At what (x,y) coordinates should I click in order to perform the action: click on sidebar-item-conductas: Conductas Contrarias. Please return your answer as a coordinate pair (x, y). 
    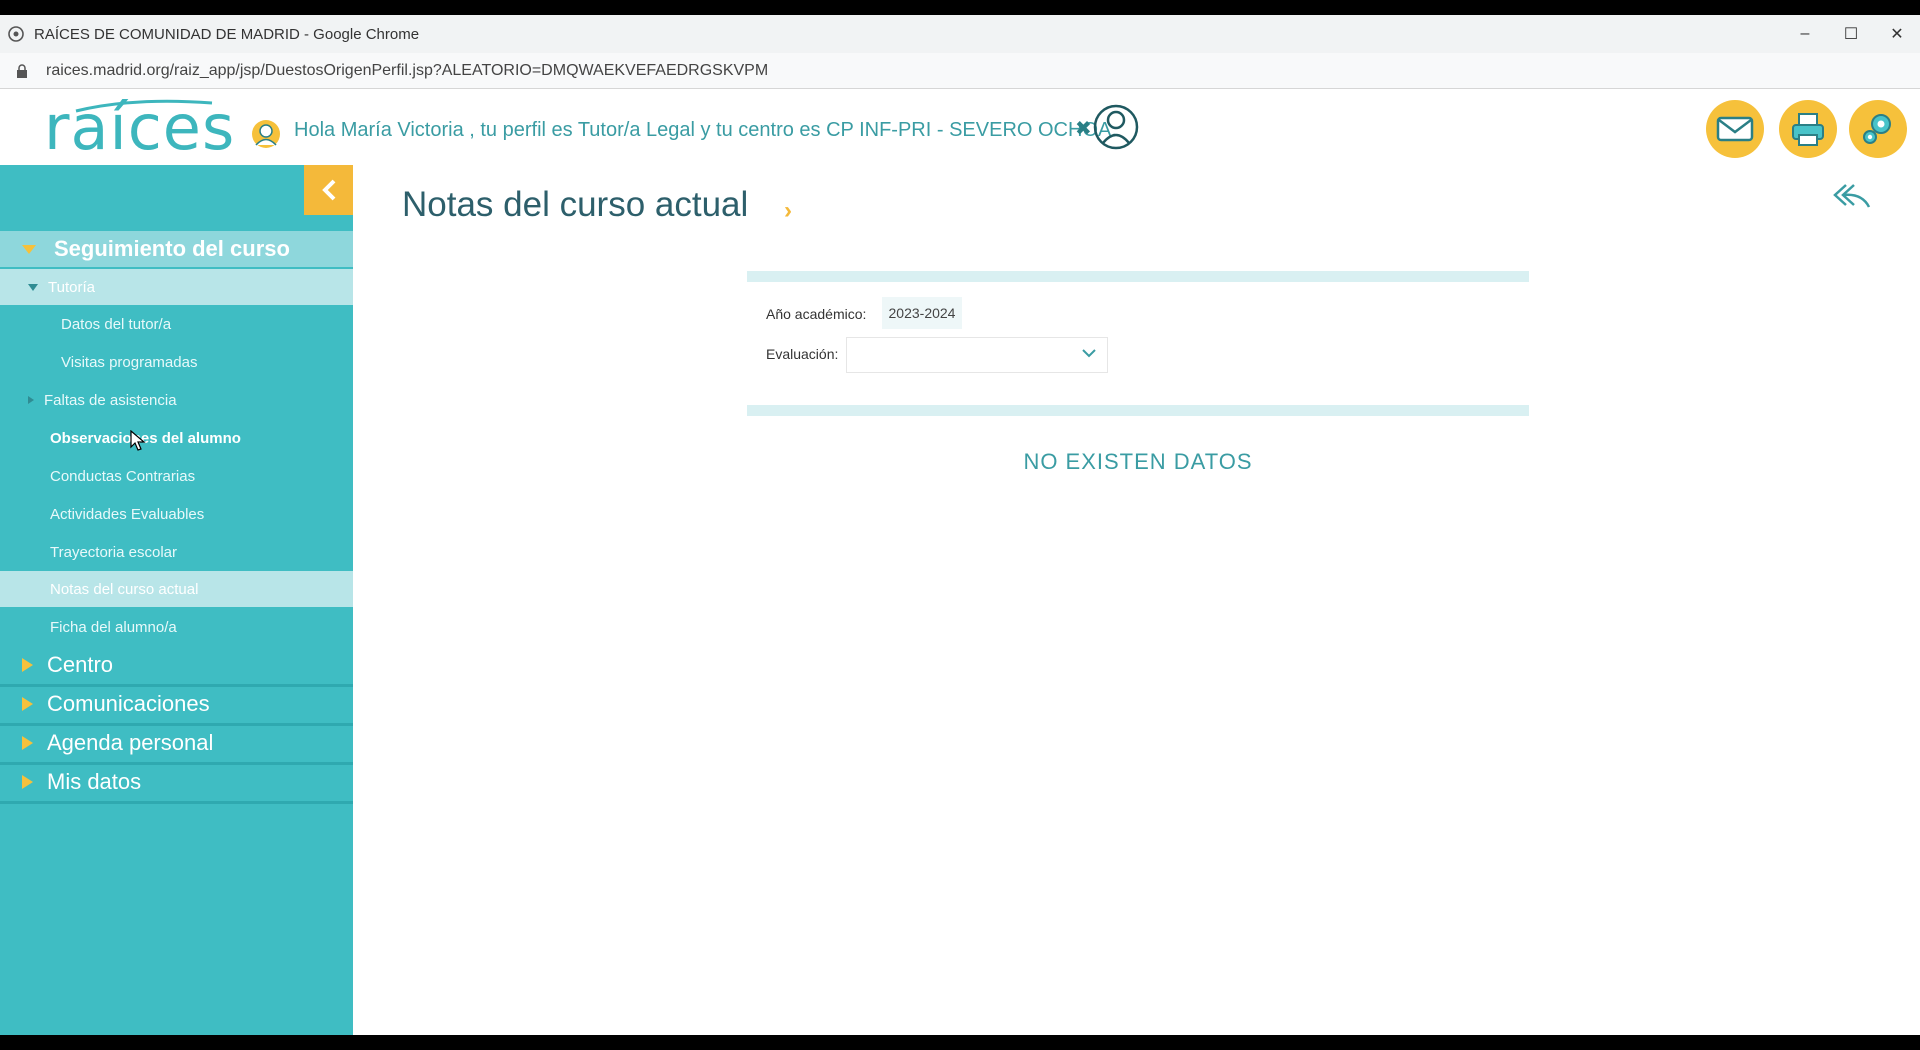
    Looking at the image, I should click on (176, 476).